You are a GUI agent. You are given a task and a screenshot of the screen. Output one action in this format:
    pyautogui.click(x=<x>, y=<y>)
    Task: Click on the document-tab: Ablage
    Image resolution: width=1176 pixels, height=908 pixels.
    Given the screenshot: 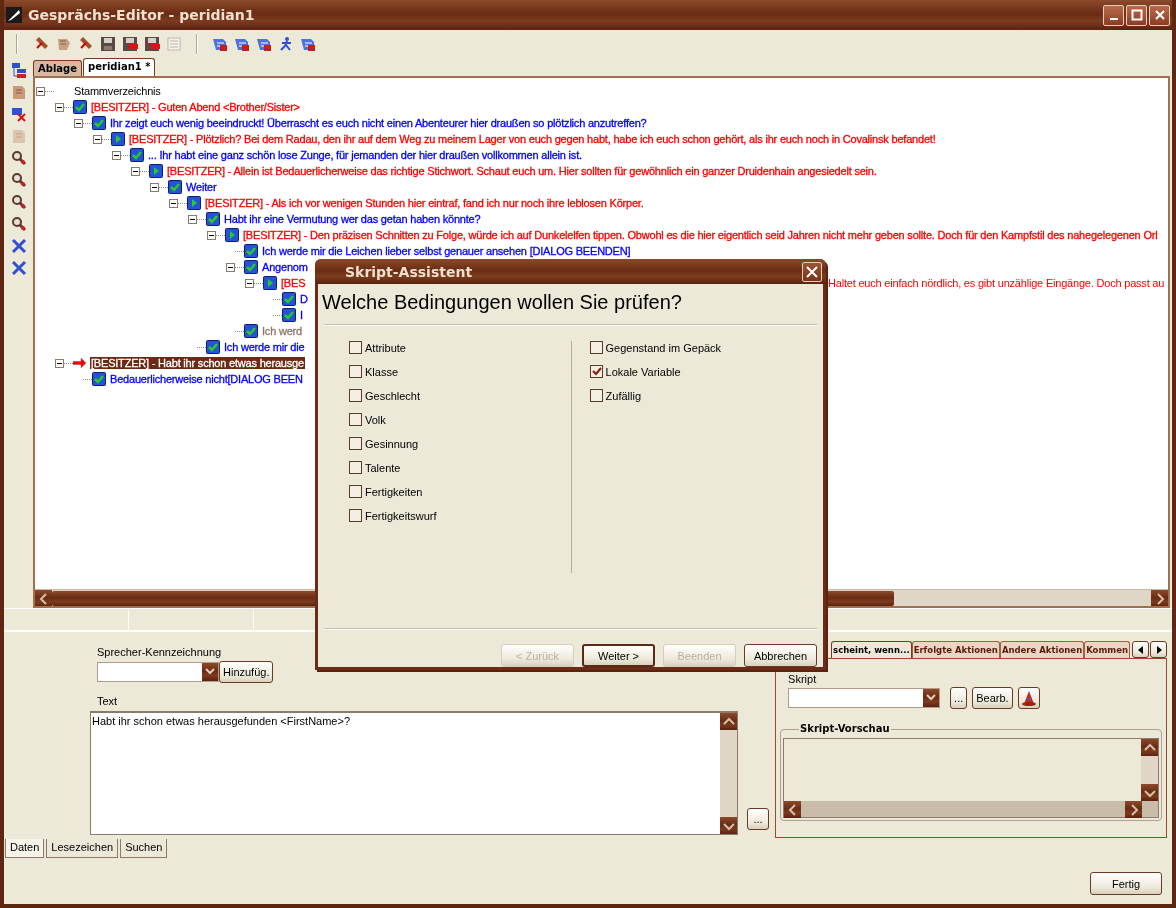 What is the action you would take?
    pyautogui.click(x=57, y=68)
    